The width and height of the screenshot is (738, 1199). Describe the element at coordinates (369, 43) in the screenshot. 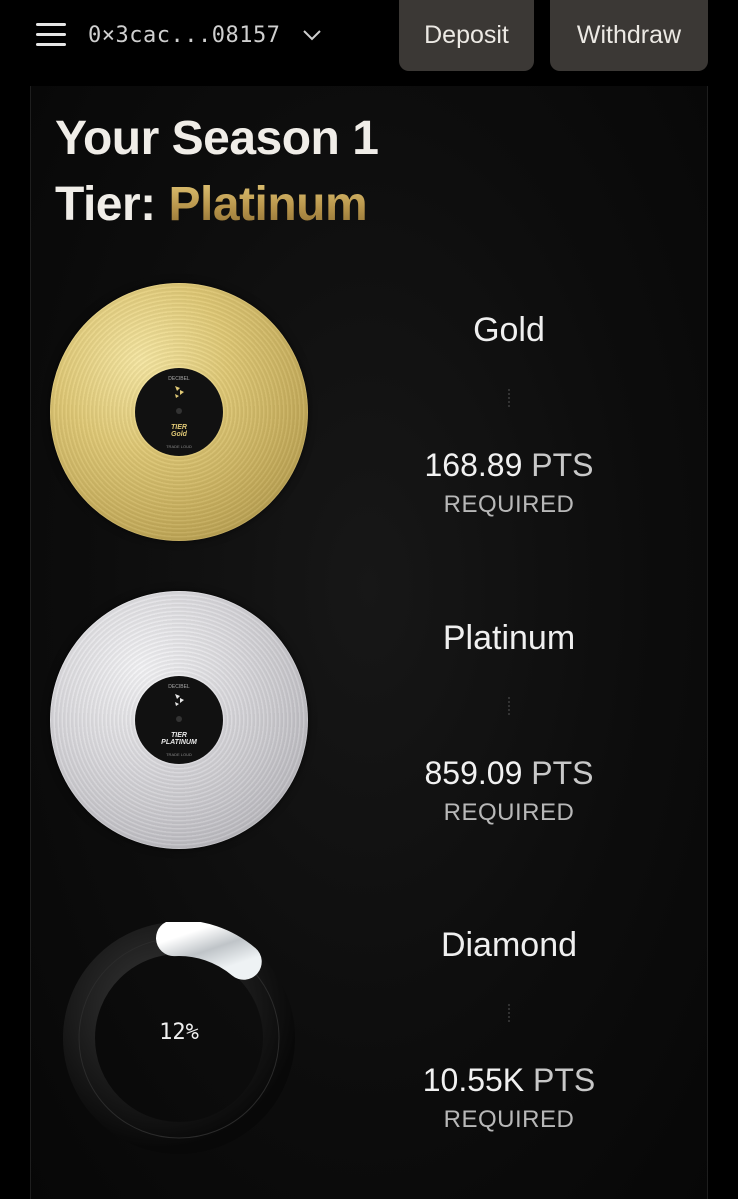

I see `top-bar: 0×3cac...08157 Deposit Withdraw` at that location.